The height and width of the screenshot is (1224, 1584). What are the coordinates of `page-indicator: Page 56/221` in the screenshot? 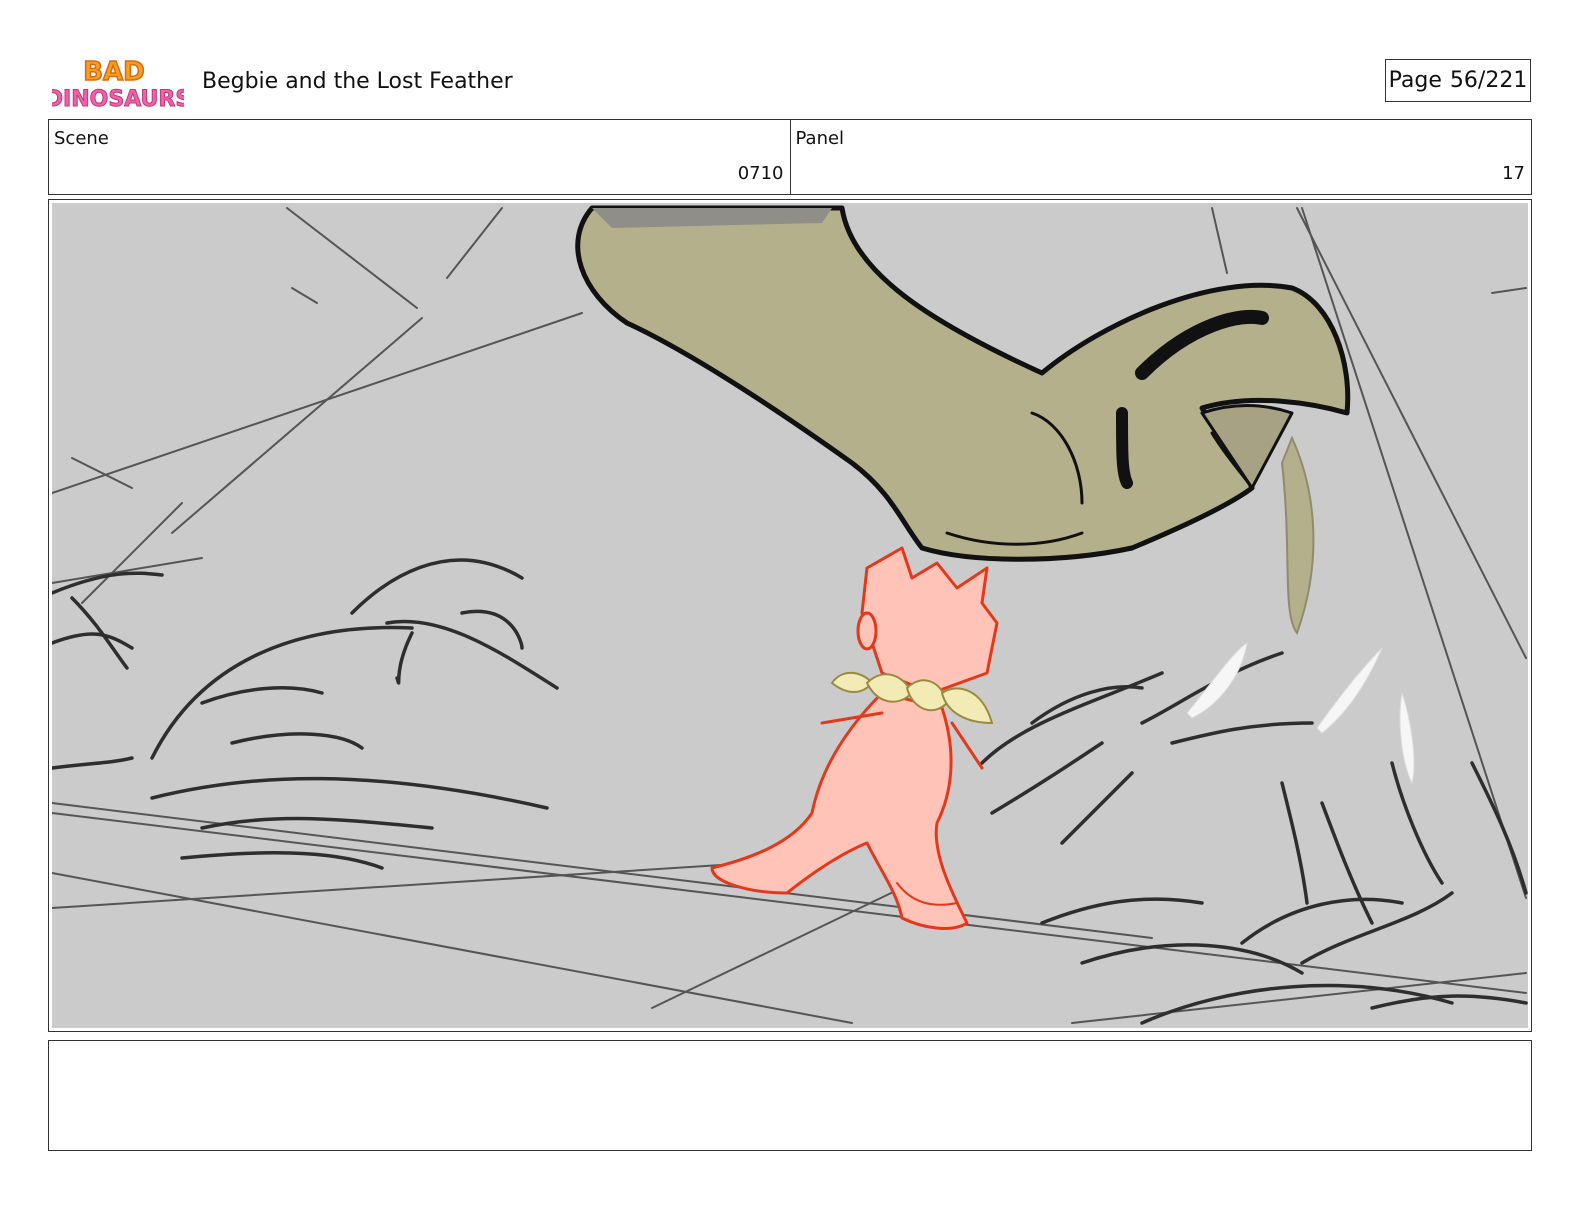 It's located at (1458, 80).